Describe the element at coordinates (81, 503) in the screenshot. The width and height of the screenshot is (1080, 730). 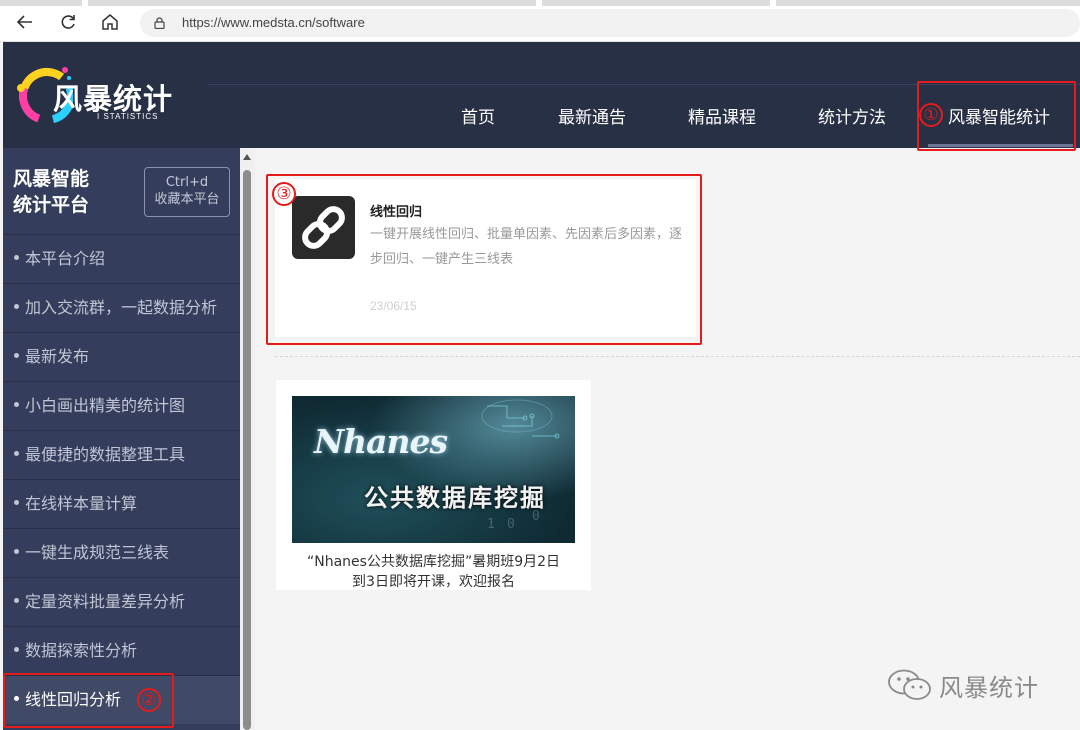
I see `sidebar-item-label: 在线样本量计算` at that location.